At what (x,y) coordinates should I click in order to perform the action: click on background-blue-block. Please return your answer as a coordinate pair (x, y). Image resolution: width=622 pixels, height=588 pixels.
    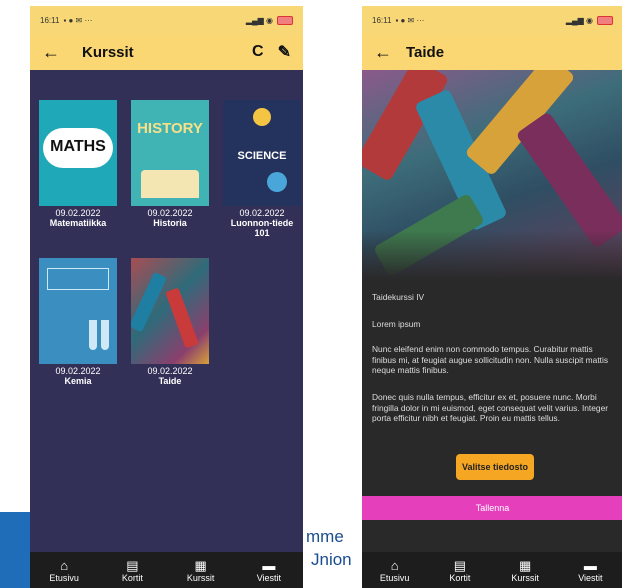
    Looking at the image, I should click on (15, 550).